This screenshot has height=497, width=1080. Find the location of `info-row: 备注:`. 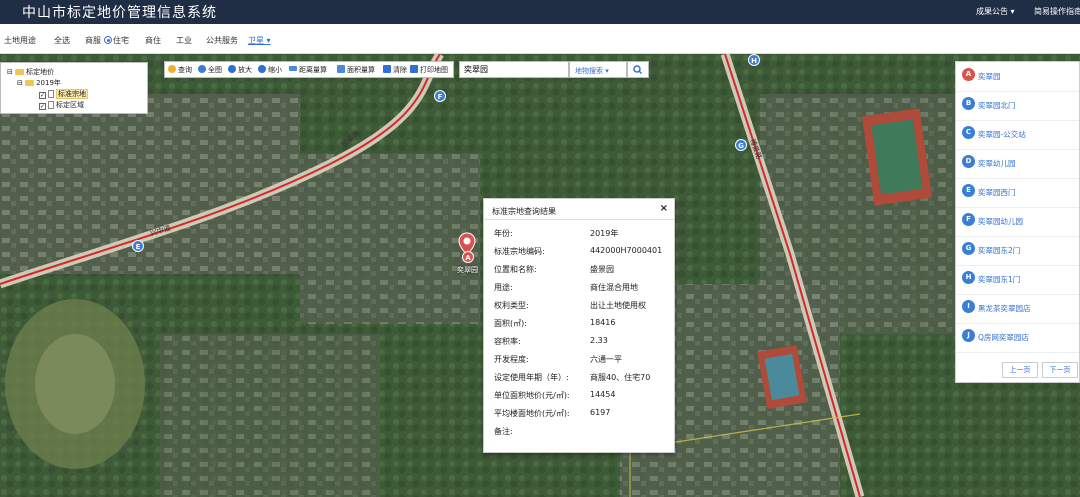

info-row: 备注: is located at coordinates (579, 435).